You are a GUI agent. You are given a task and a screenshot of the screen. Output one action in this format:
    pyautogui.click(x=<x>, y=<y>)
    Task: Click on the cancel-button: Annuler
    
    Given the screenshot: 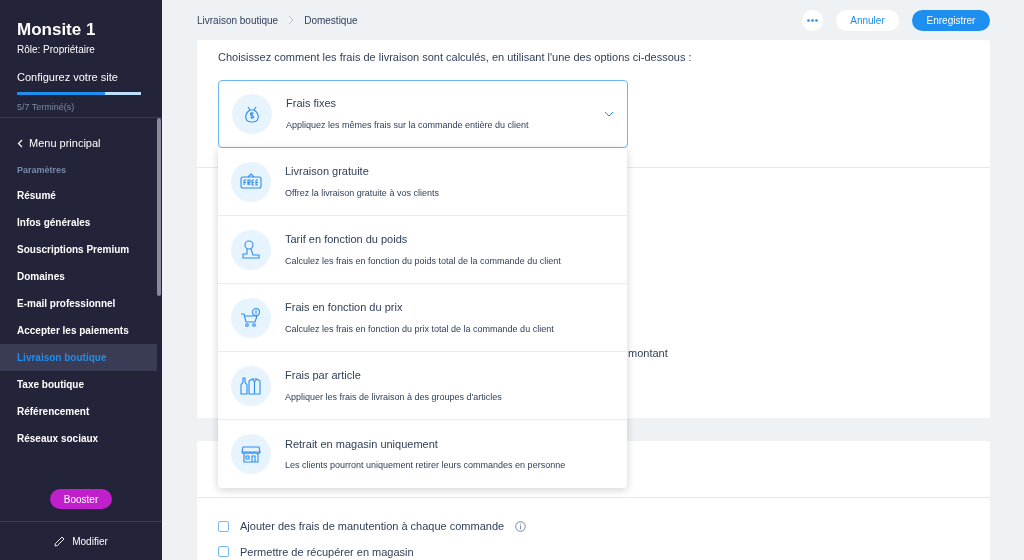 What is the action you would take?
    pyautogui.click(x=867, y=20)
    